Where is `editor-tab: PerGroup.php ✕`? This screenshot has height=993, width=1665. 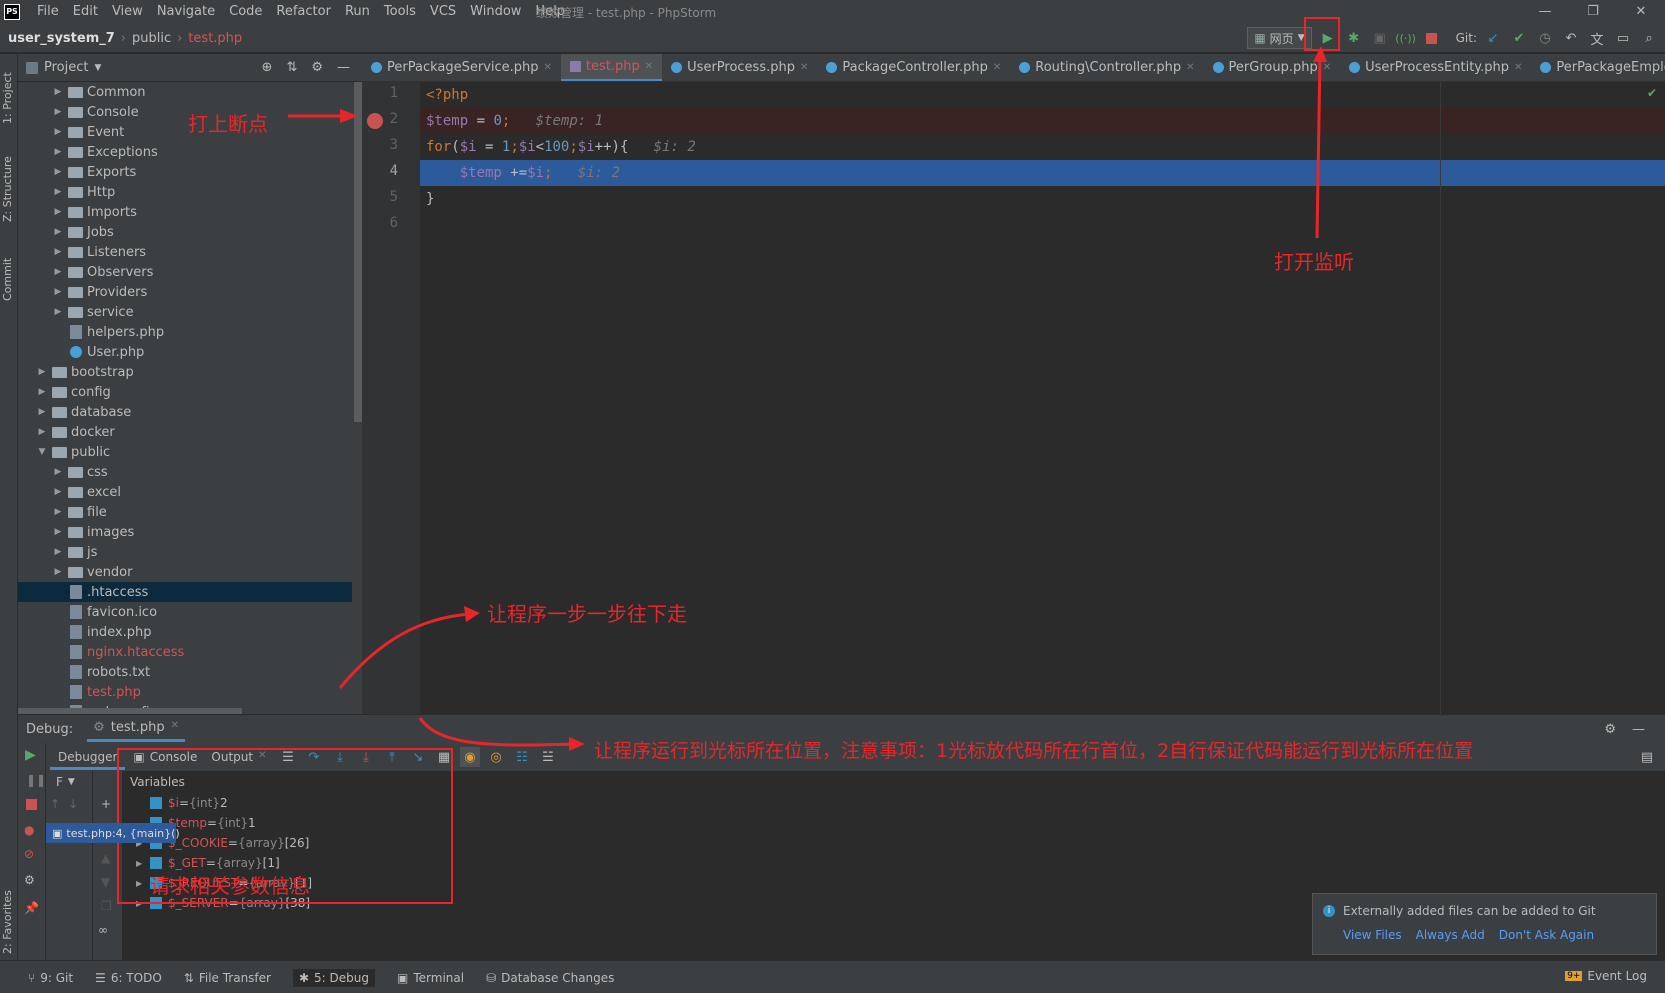
editor-tab: PerGroup.php ✕ is located at coordinates (1272, 67).